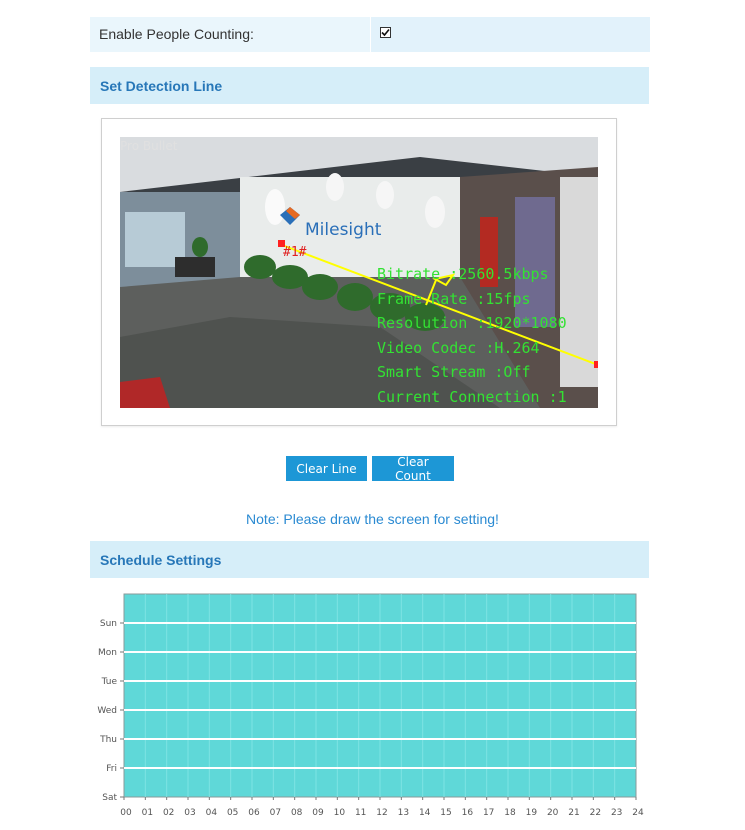 The width and height of the screenshot is (745, 830). I want to click on hour-label-12: 12, so click(381, 813).